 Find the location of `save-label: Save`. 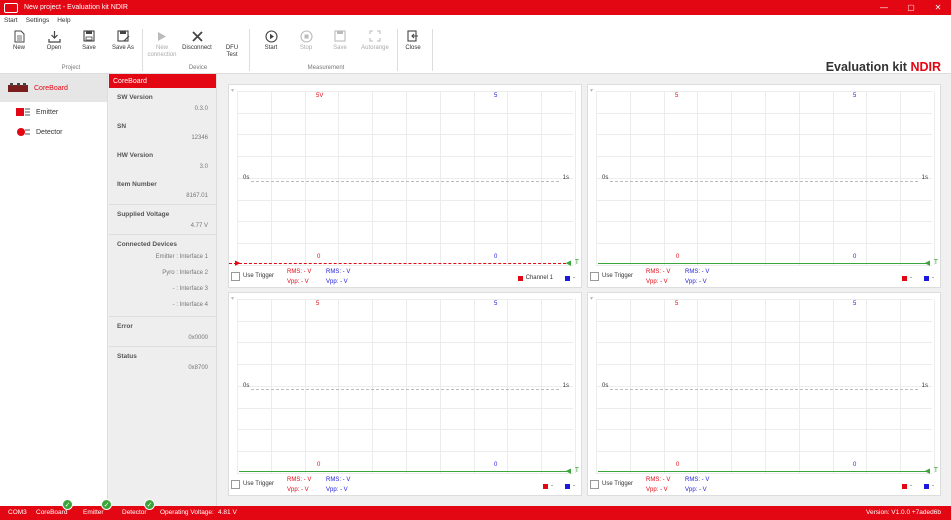

save-label: Save is located at coordinates (89, 48).